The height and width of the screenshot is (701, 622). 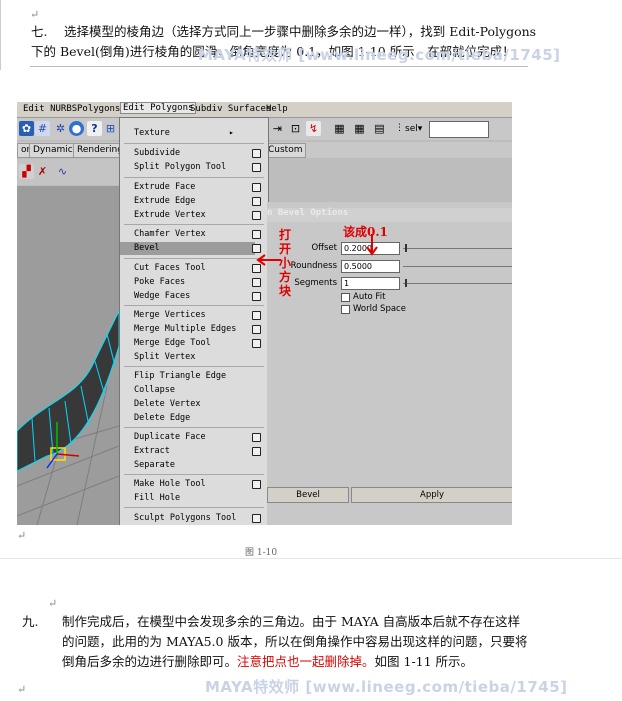 What do you see at coordinates (345, 309) in the screenshot?
I see `world-space-checkbox` at bounding box center [345, 309].